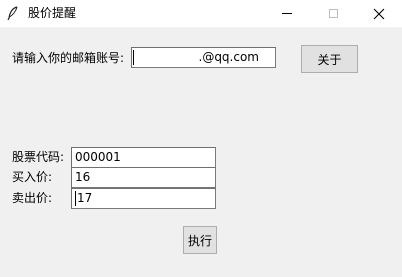  What do you see at coordinates (38, 157) in the screenshot?
I see `stock-code-label: 股票代码:` at bounding box center [38, 157].